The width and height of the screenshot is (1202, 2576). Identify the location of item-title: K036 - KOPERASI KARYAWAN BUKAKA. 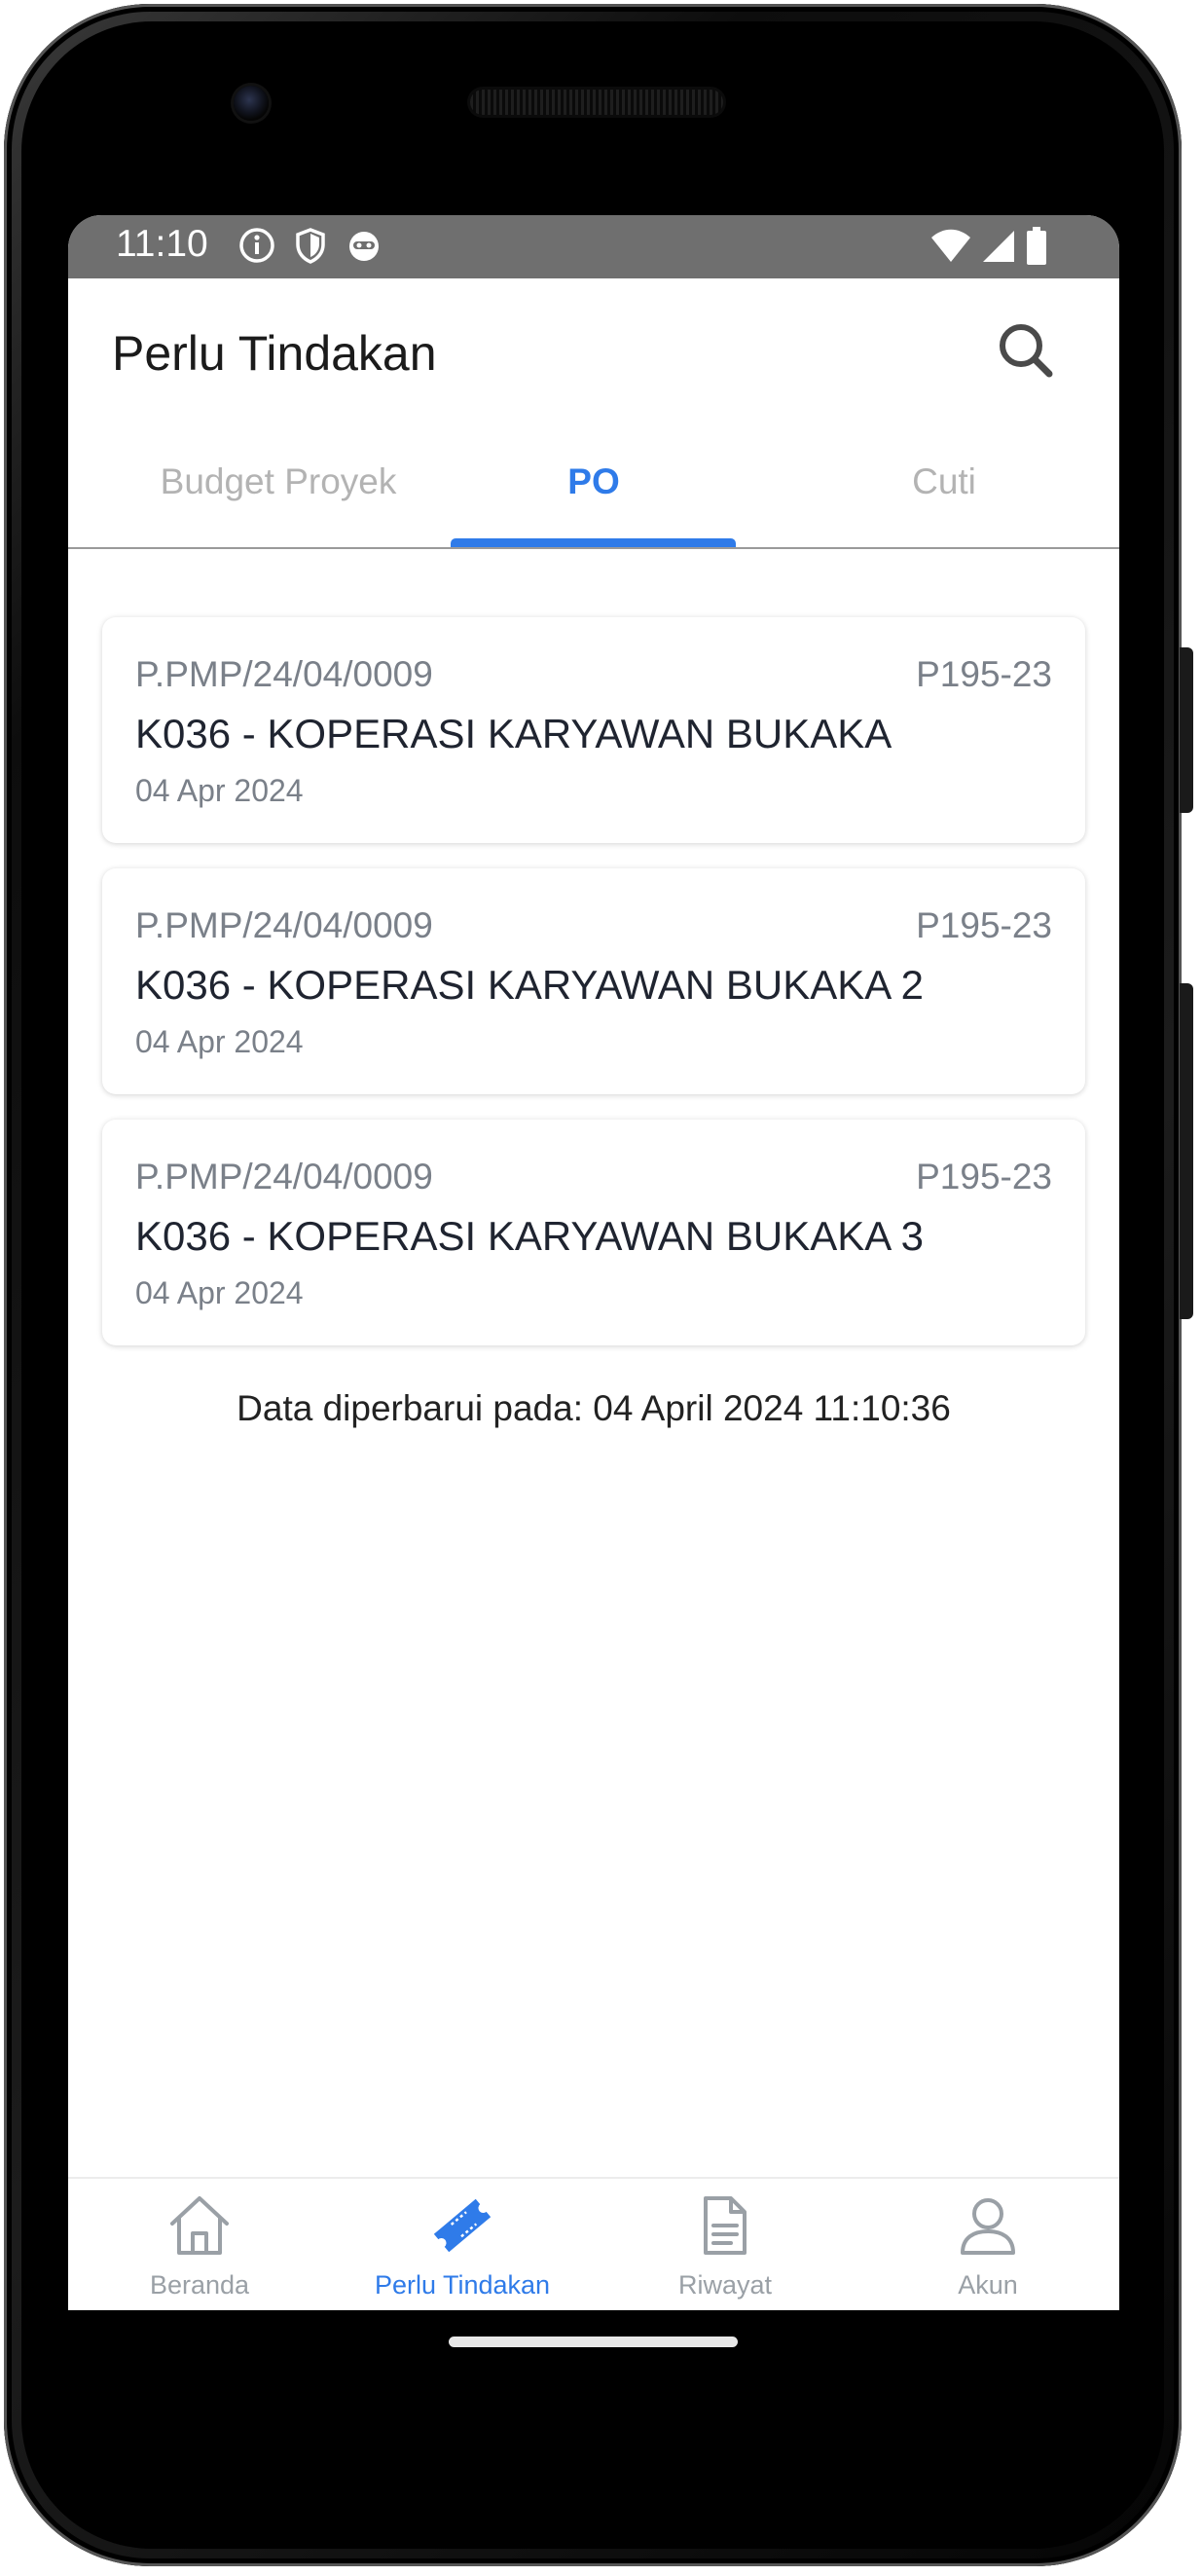
(513, 733).